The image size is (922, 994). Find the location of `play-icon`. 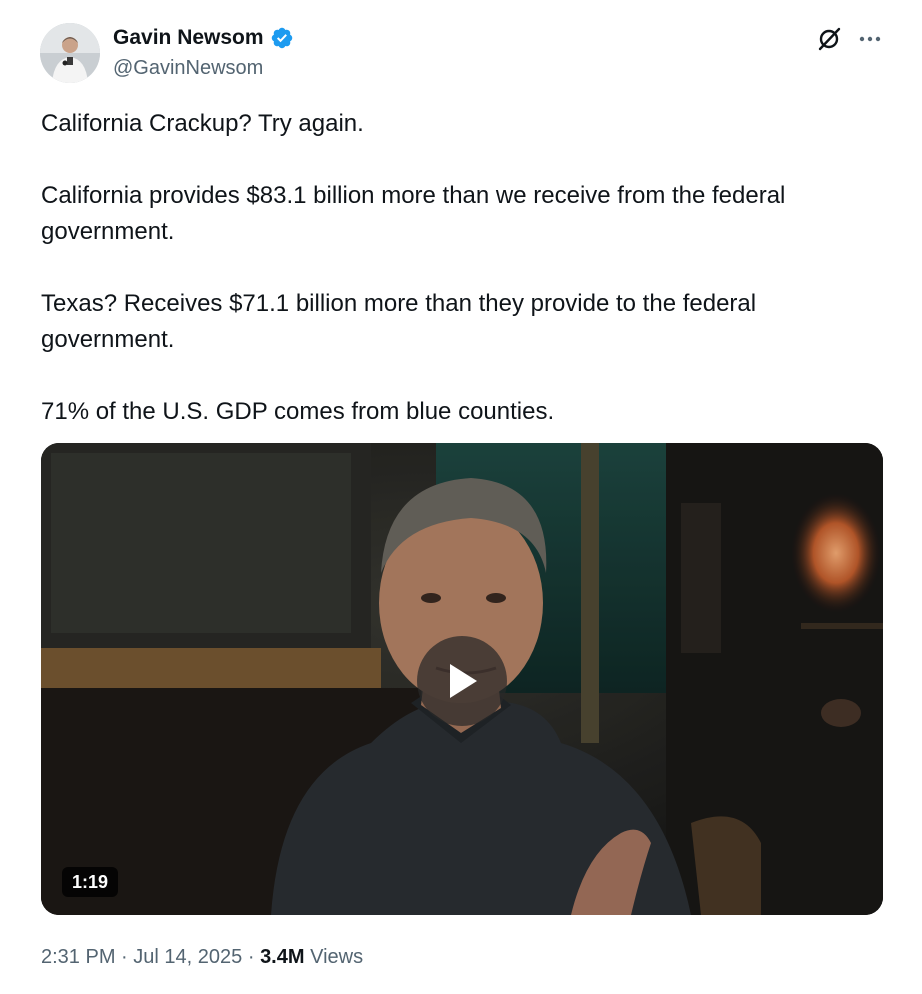

play-icon is located at coordinates (463, 681).